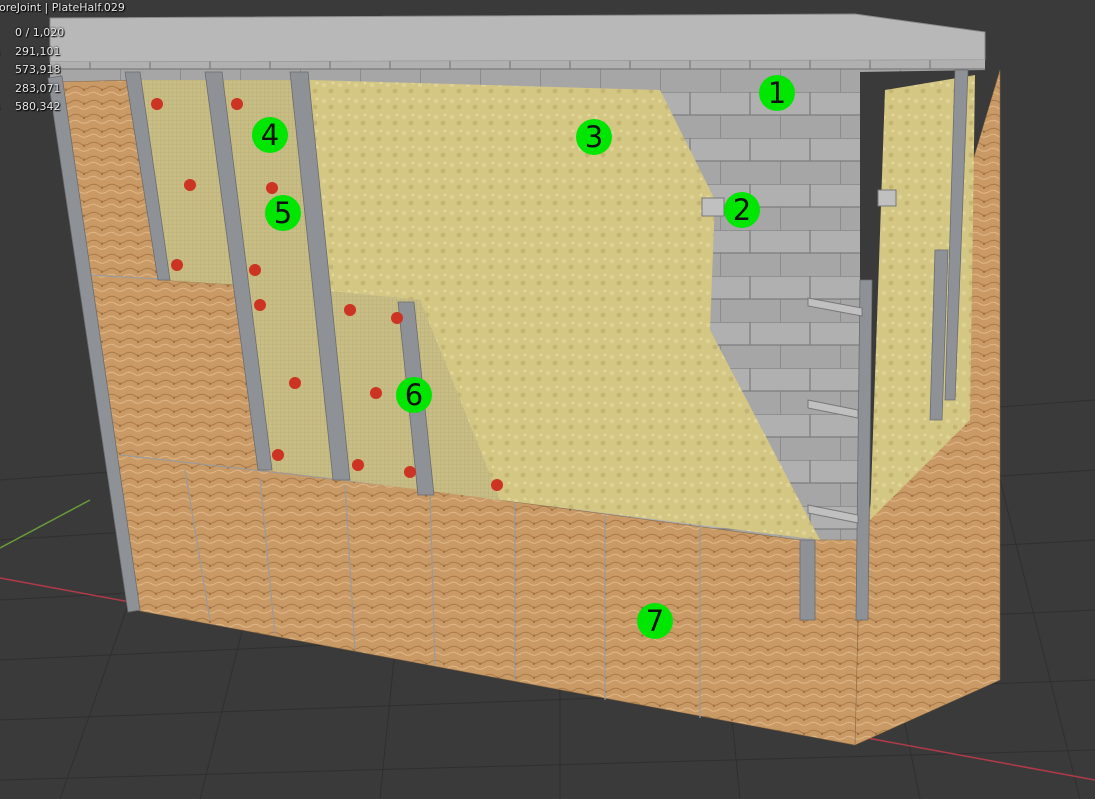  I want to click on y-axis-line, so click(45, 524).